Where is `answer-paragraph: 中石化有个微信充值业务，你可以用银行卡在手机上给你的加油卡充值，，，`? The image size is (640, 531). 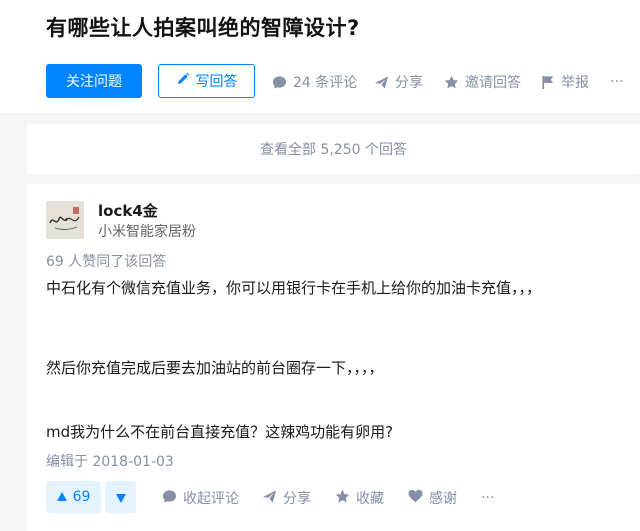 answer-paragraph: 中石化有个微信充值业务，你可以用银行卡在手机上给你的加油卡充值，，， is located at coordinates (294, 288).